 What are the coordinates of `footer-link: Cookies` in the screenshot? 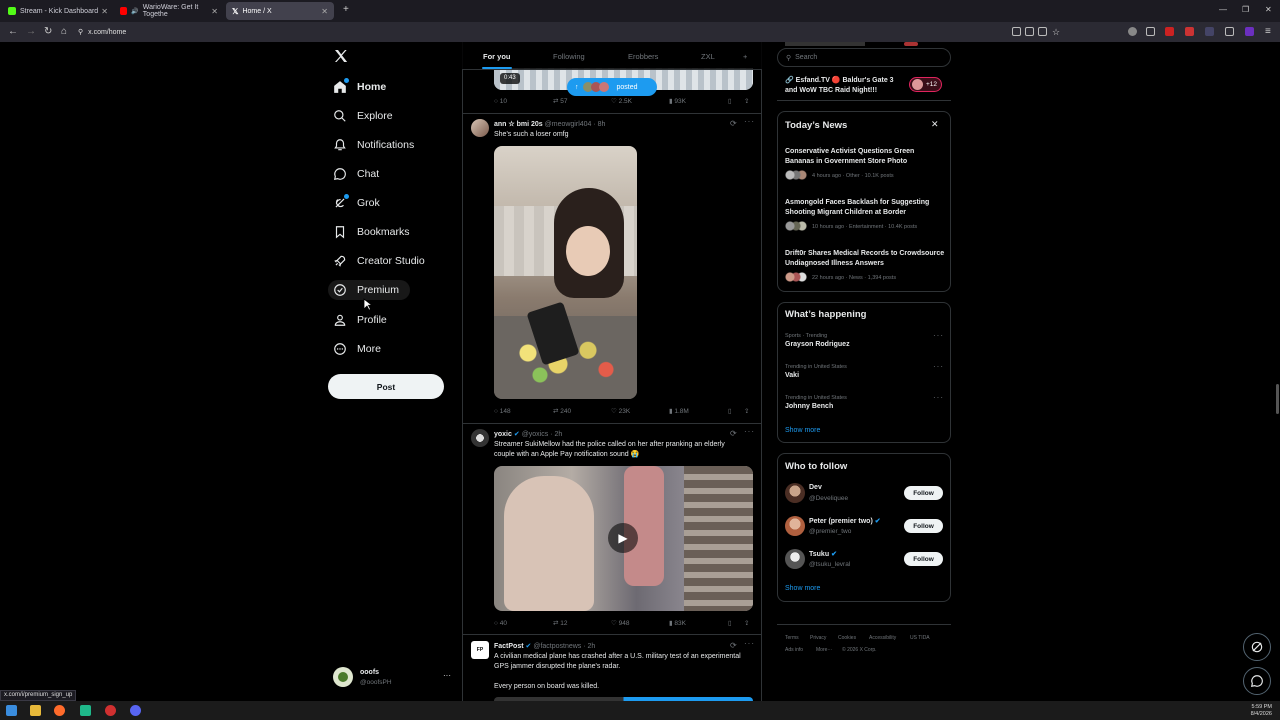 It's located at (847, 638).